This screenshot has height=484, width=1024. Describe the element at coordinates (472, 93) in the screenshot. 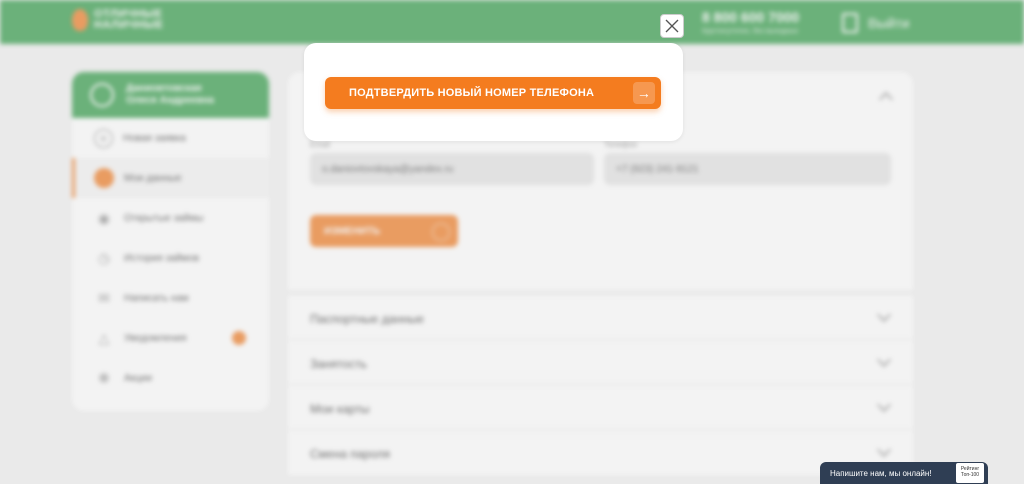

I see `confirm-phone-label: ПОДТВЕРДИТЬ НОВЫЙ НОМЕР ТЕЛЕФОНА` at that location.